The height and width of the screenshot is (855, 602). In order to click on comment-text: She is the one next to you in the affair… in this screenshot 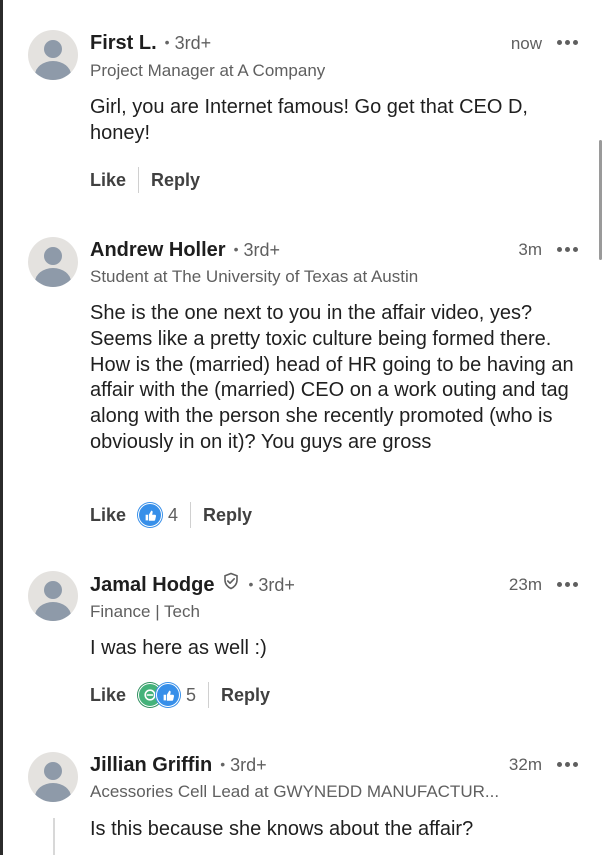, I will do `click(332, 377)`.